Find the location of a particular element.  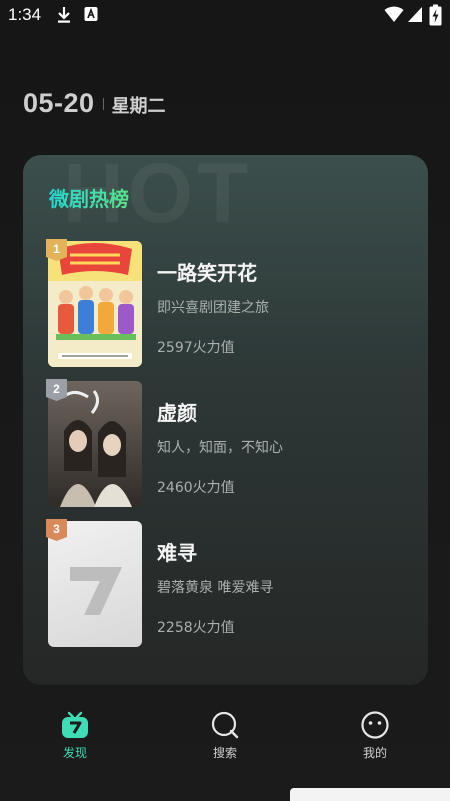

battery-charging-icon is located at coordinates (435, 15).